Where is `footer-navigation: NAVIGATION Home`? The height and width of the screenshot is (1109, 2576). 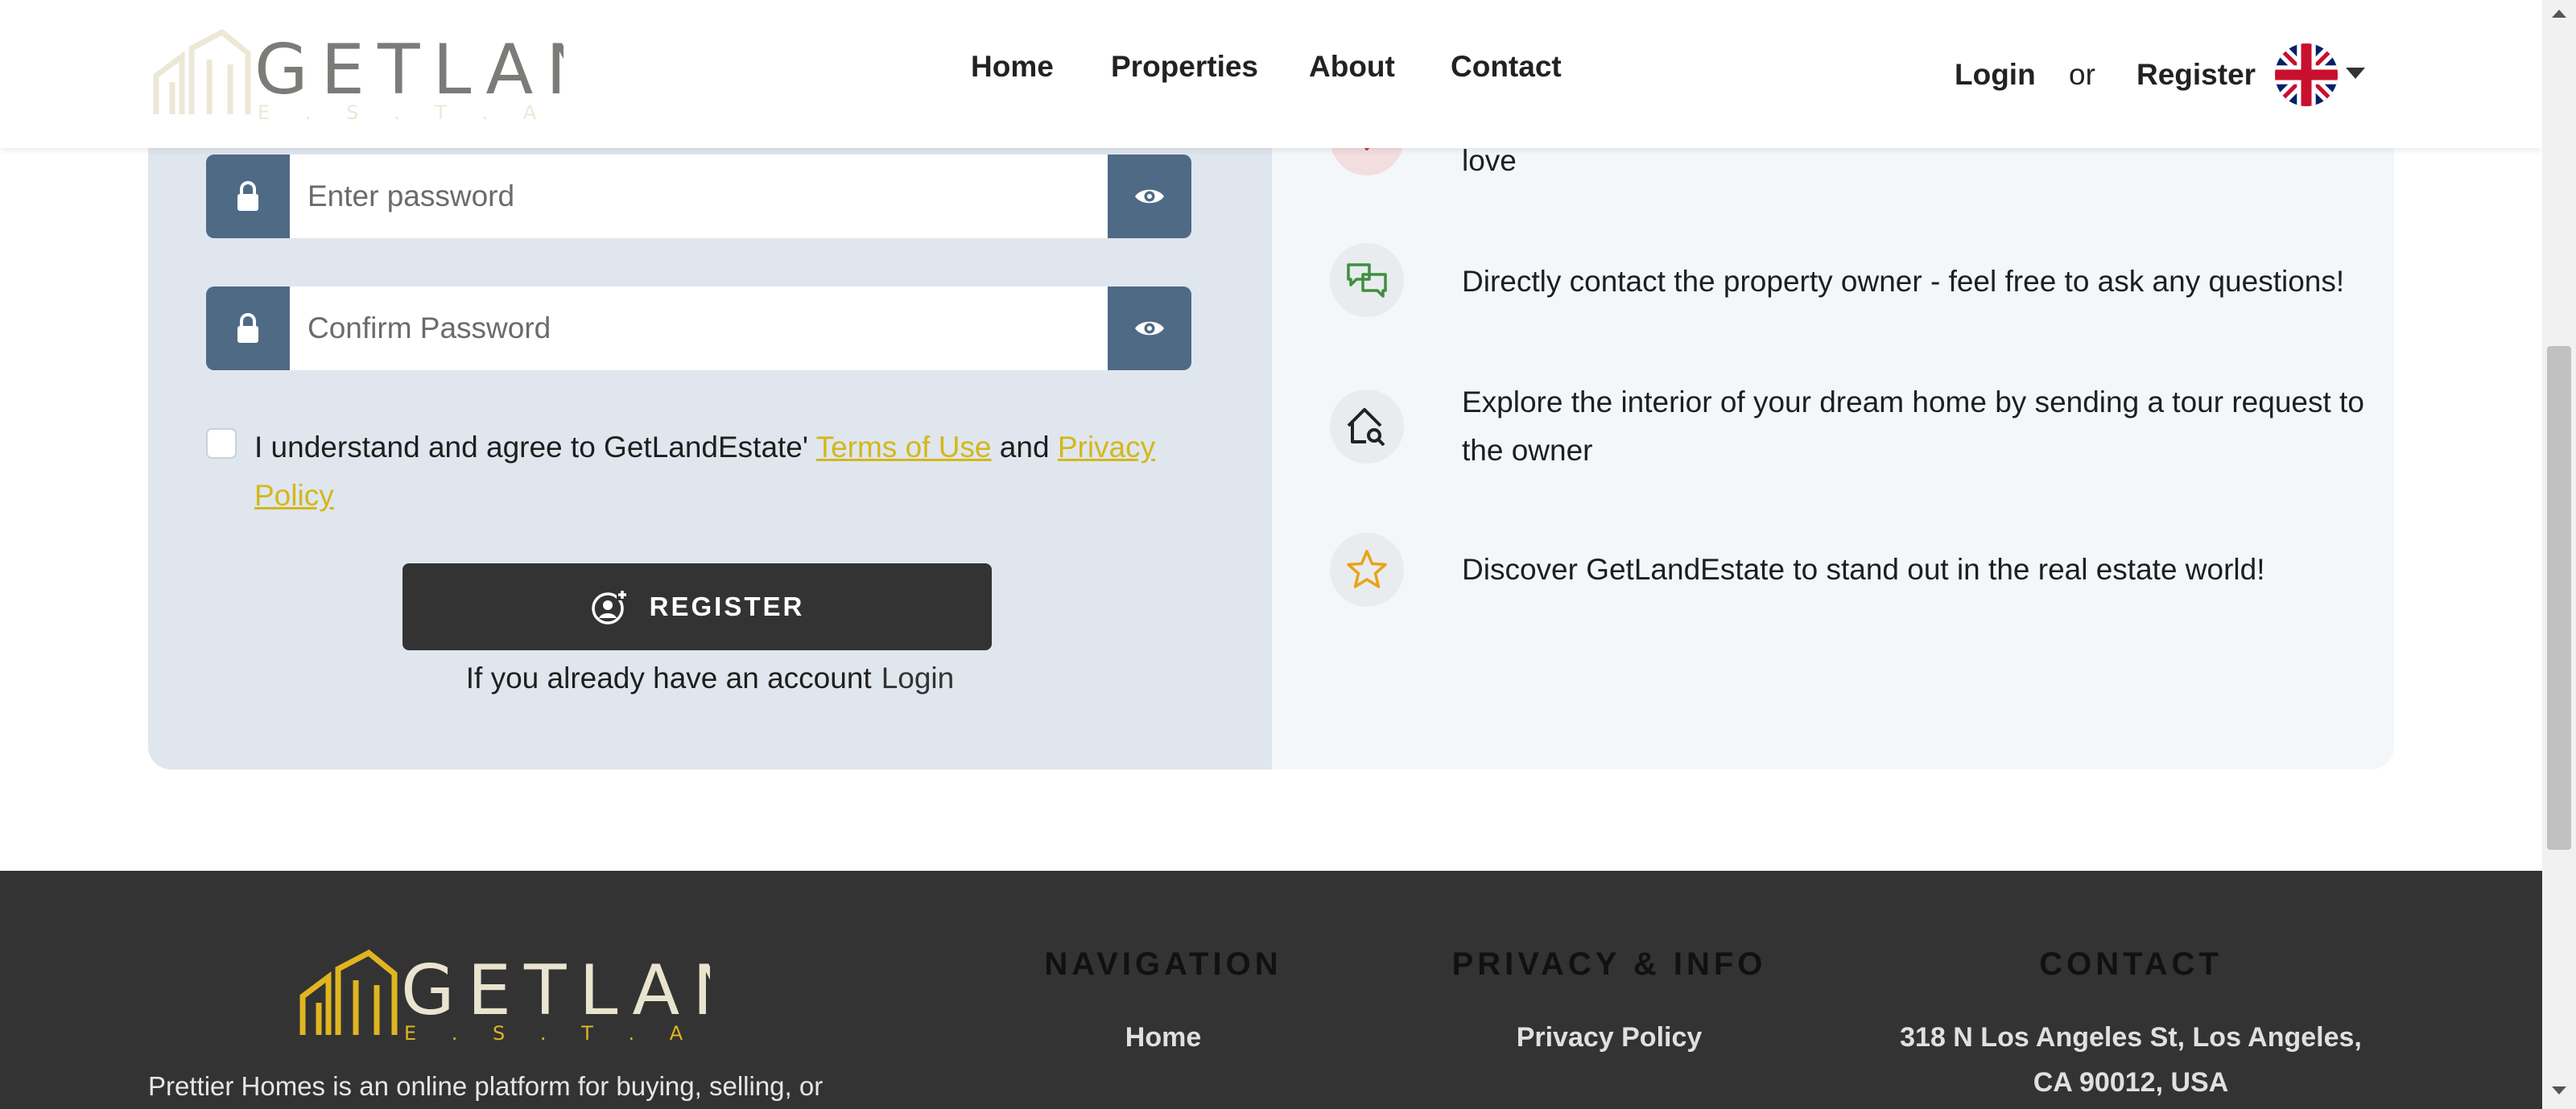 footer-navigation: NAVIGATION Home is located at coordinates (1163, 1003).